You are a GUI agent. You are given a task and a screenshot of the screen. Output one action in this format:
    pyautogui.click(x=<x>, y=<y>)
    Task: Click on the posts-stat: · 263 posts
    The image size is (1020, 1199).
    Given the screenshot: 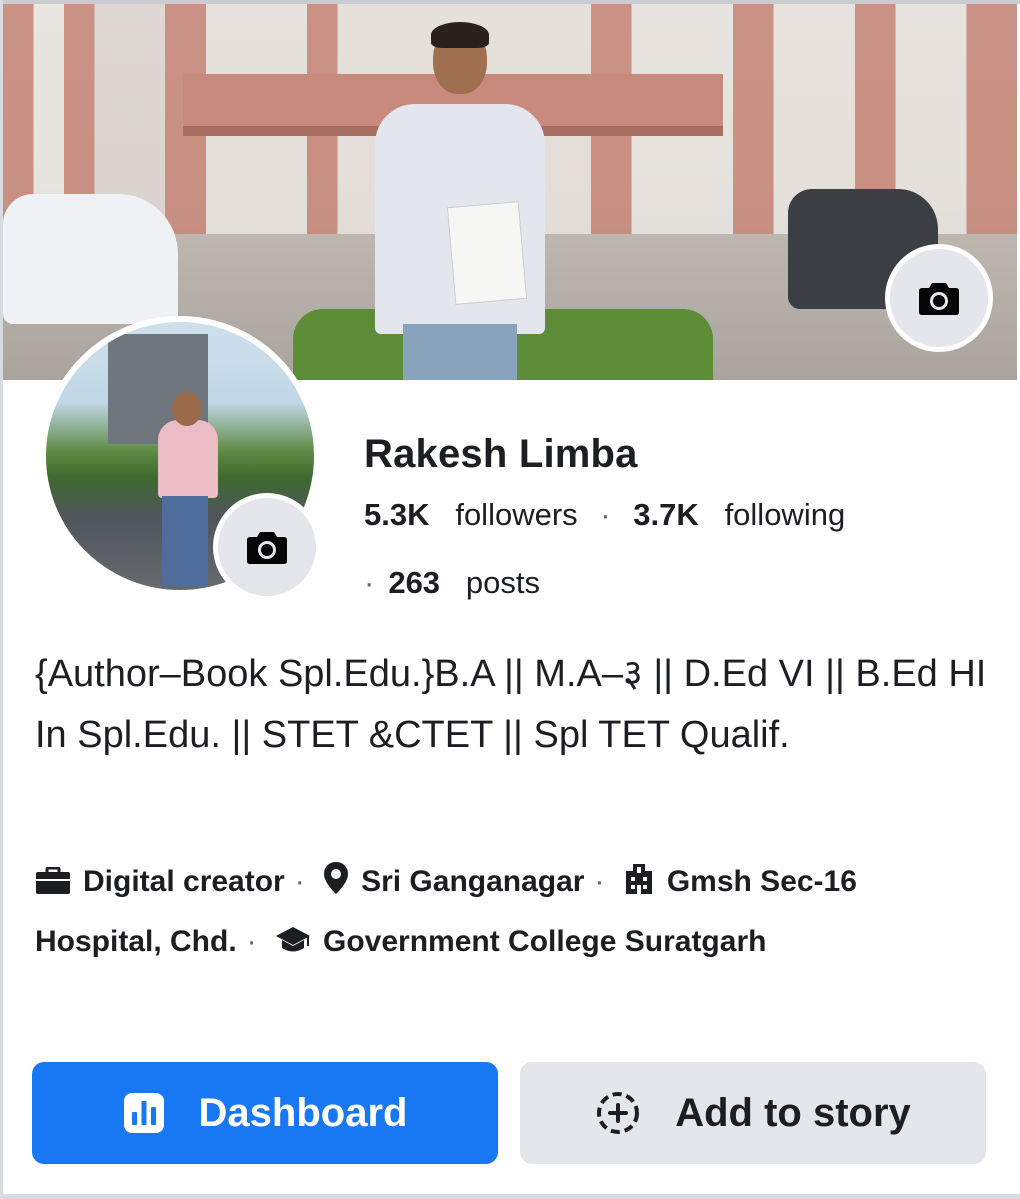 What is the action you would take?
    pyautogui.click(x=452, y=583)
    